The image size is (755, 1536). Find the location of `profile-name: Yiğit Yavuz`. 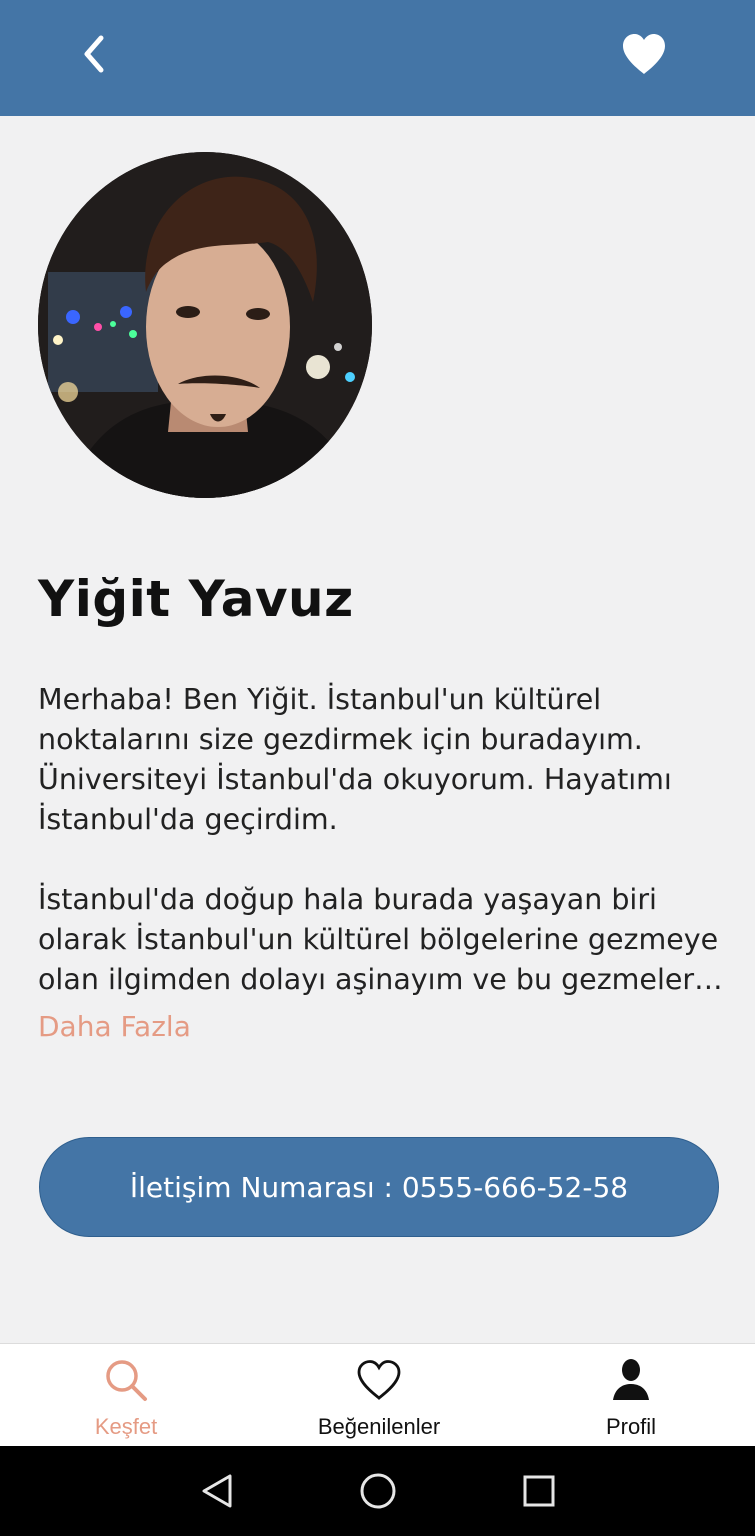

profile-name: Yiğit Yavuz is located at coordinates (196, 599).